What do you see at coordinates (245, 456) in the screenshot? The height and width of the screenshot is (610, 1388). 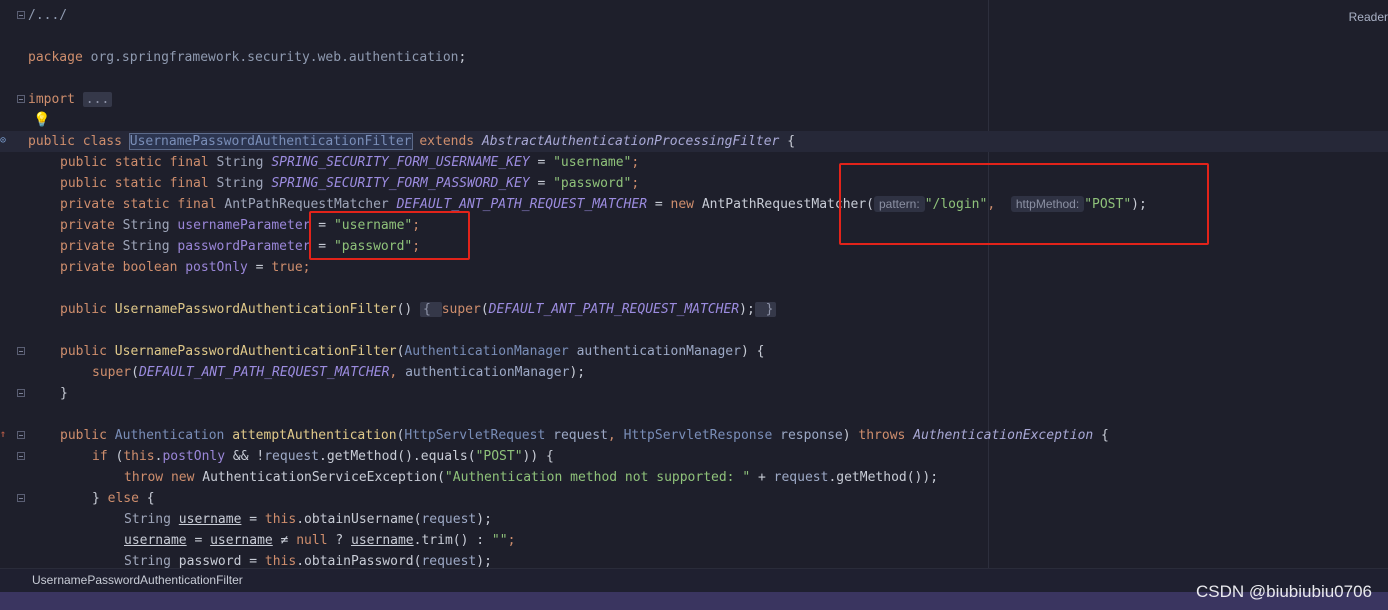 I see `operator: && !` at bounding box center [245, 456].